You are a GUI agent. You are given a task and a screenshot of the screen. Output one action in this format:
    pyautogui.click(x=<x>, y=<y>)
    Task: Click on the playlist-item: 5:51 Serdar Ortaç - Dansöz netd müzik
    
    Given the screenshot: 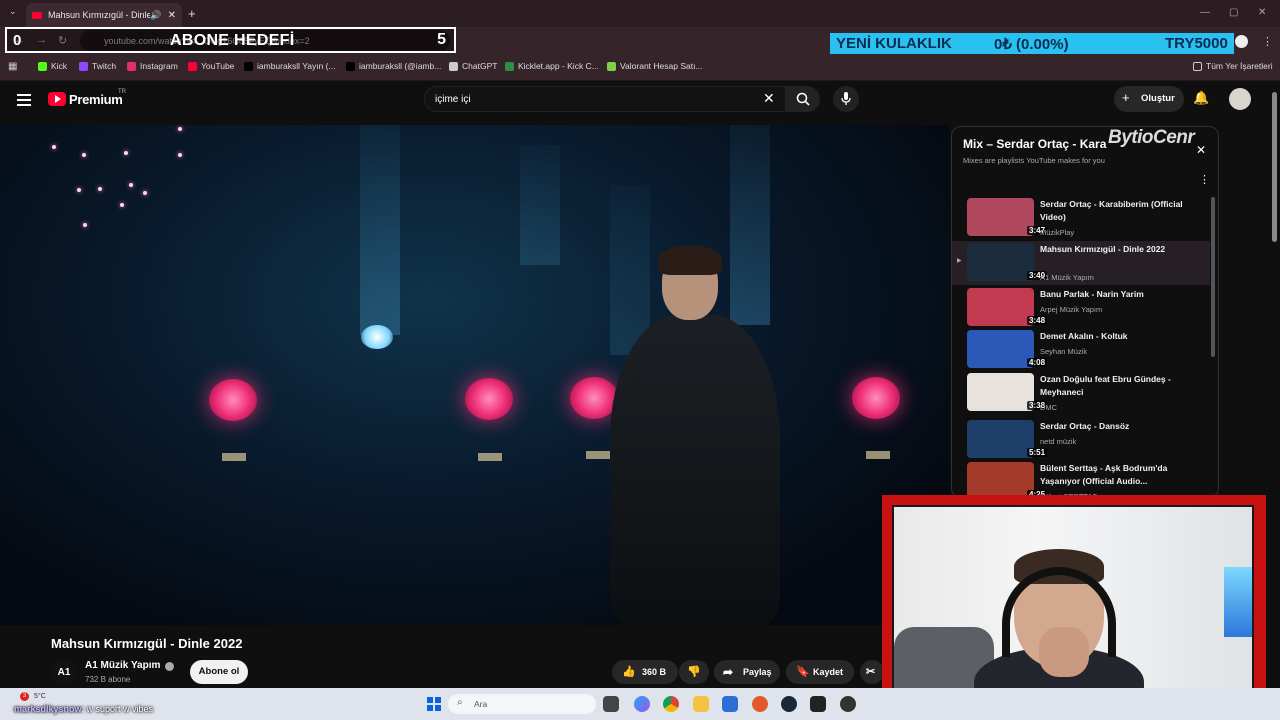 What is the action you would take?
    pyautogui.click(x=1081, y=440)
    